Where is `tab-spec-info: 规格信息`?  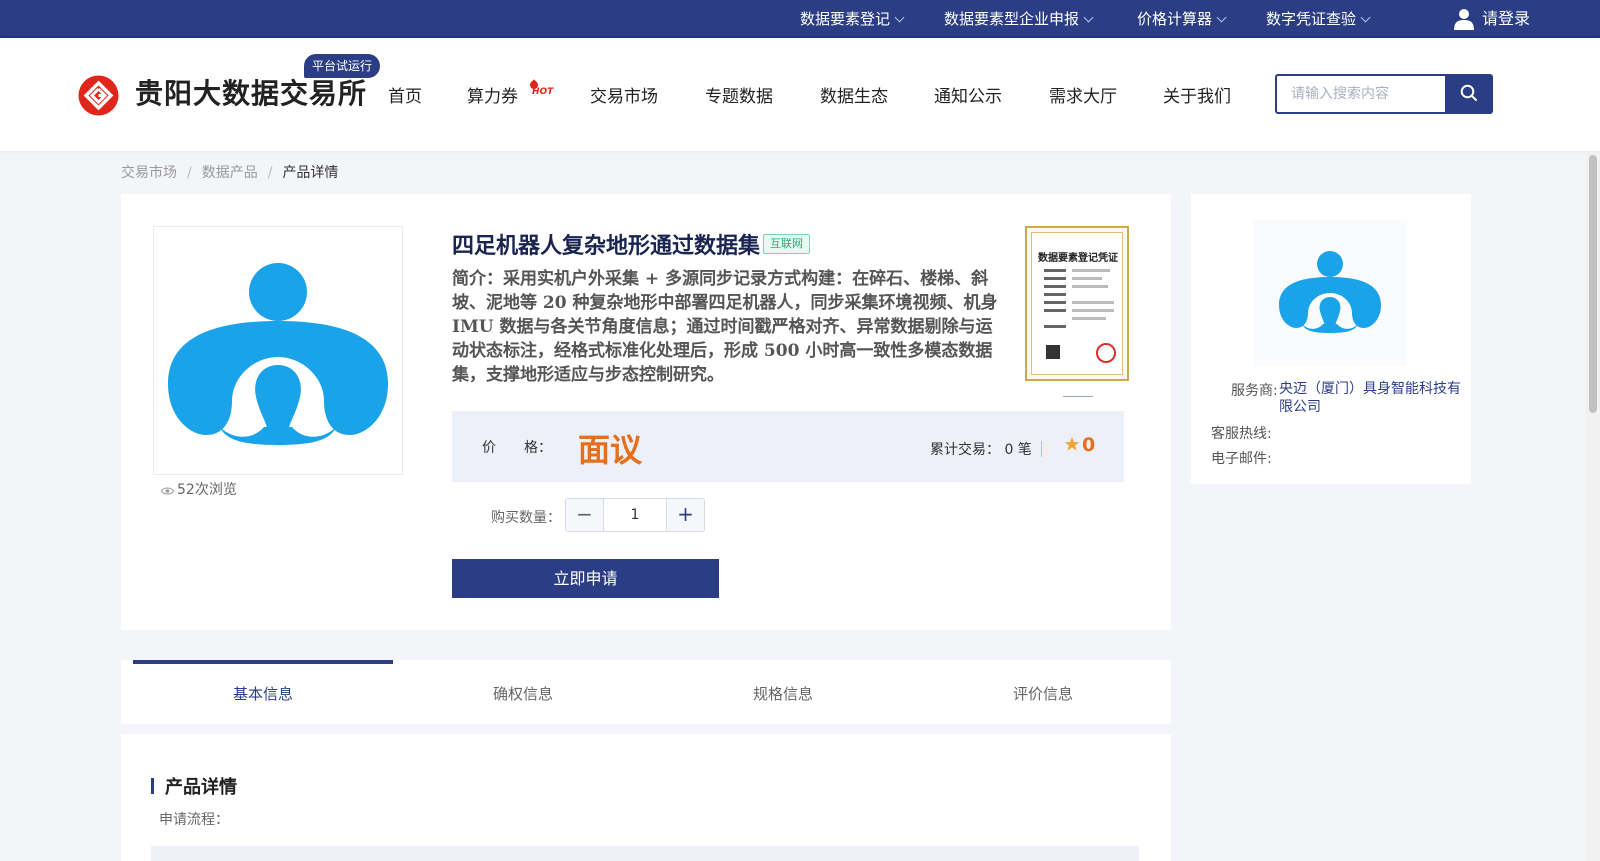
tab-spec-info: 规格信息 is located at coordinates (783, 692).